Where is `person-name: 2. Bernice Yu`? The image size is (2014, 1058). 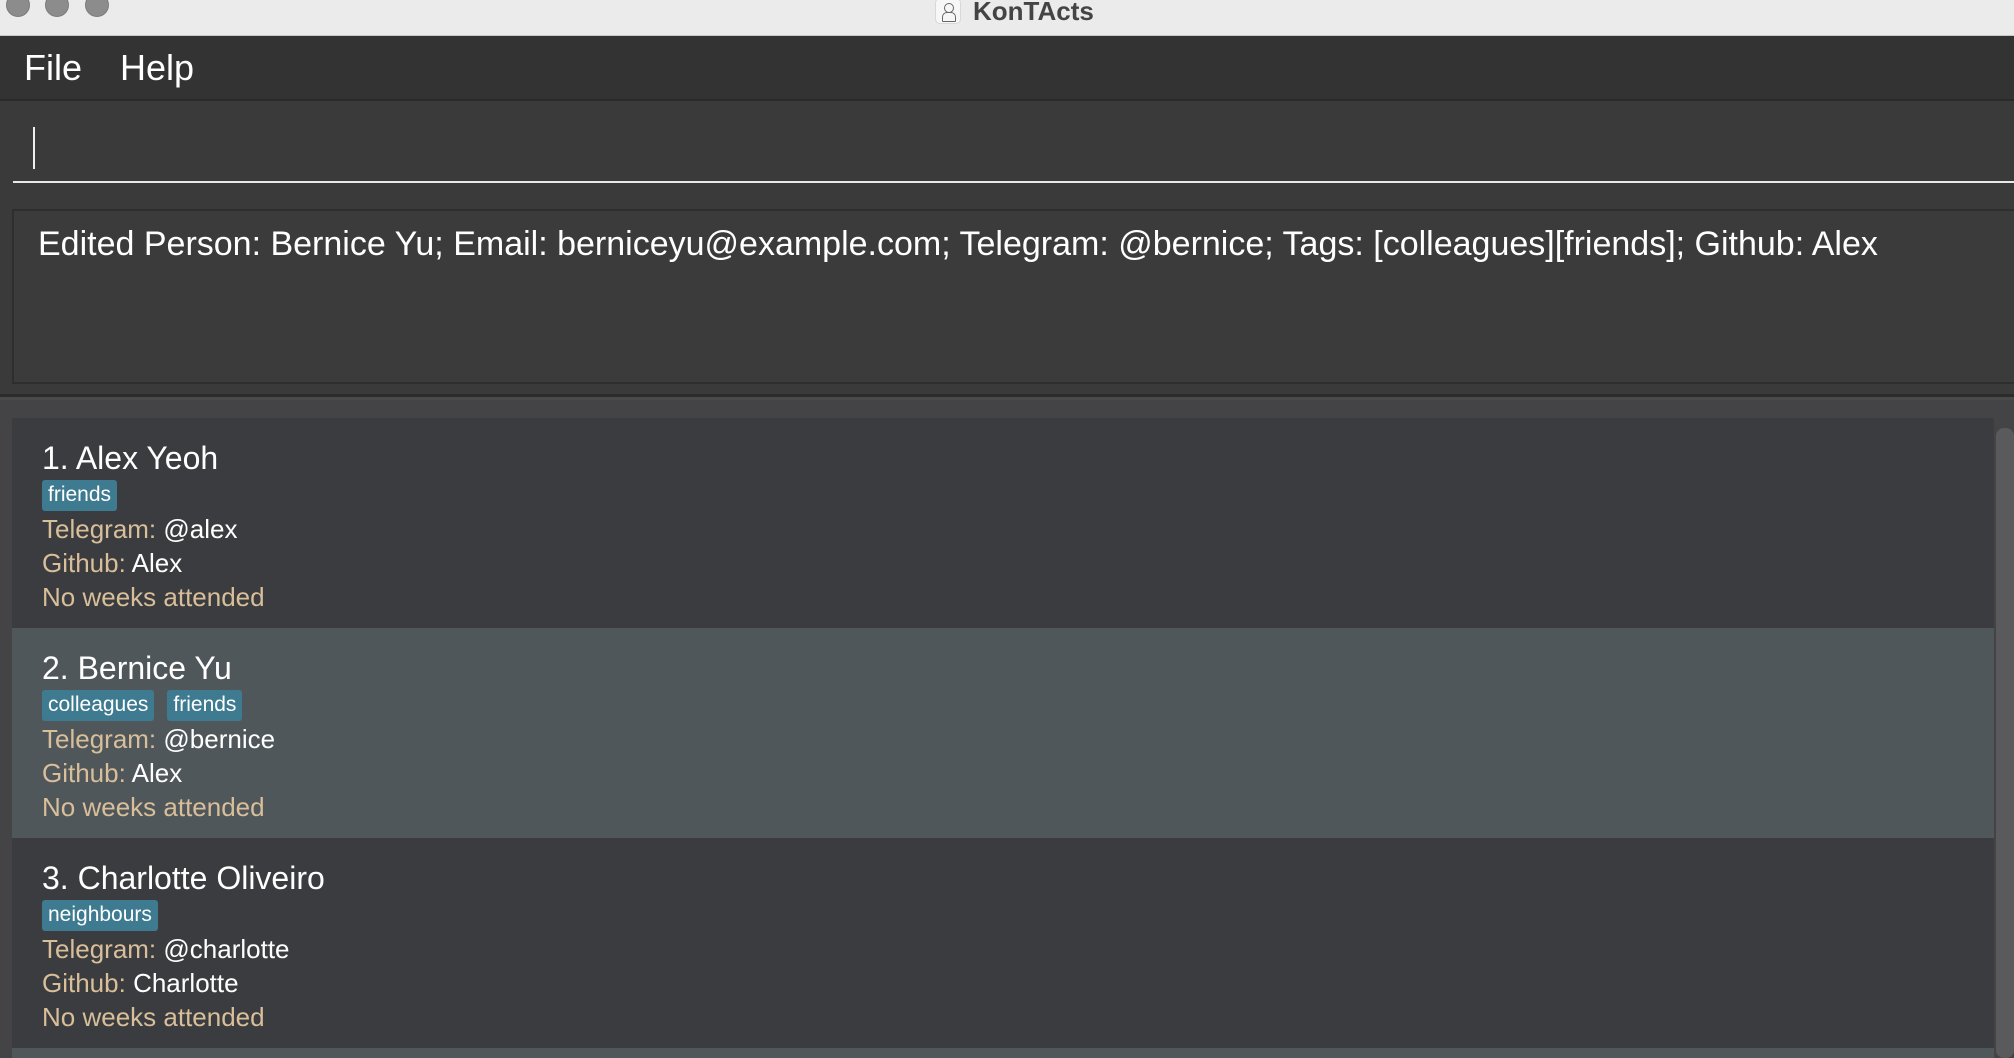
person-name: 2. Bernice Yu is located at coordinates (137, 668).